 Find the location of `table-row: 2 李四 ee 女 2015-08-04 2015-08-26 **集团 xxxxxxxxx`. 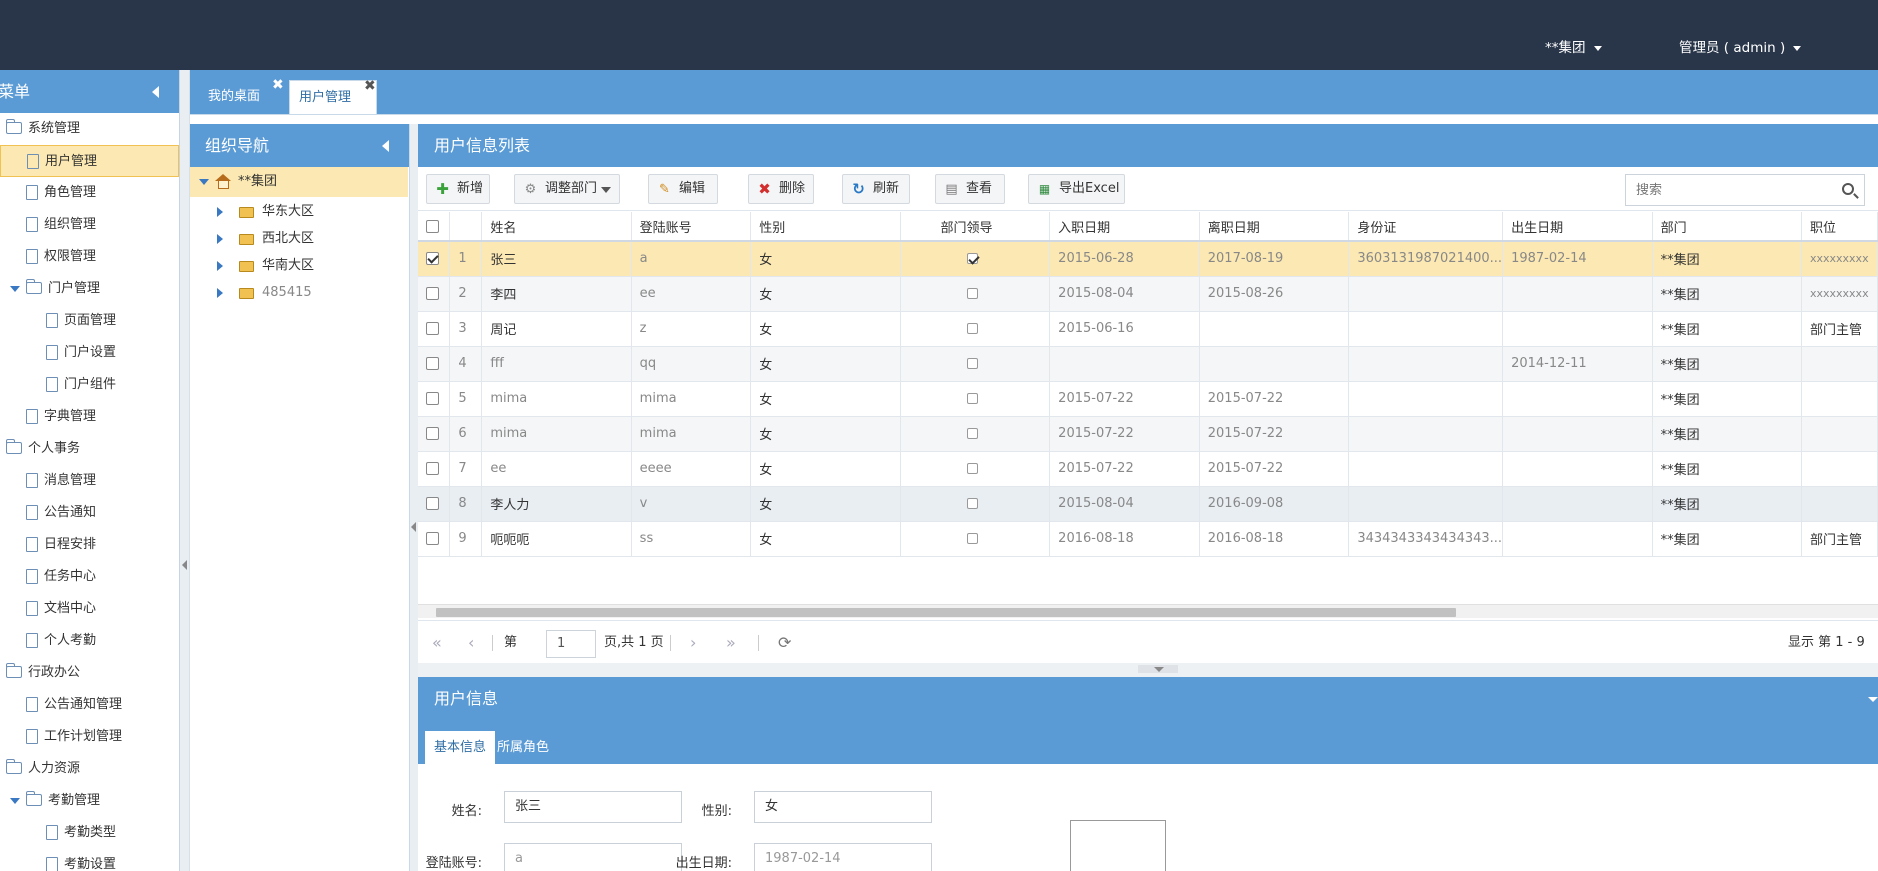

table-row: 2 李四 ee 女 2015-08-04 2015-08-26 **集团 xxxxxxxxx is located at coordinates (1148, 294).